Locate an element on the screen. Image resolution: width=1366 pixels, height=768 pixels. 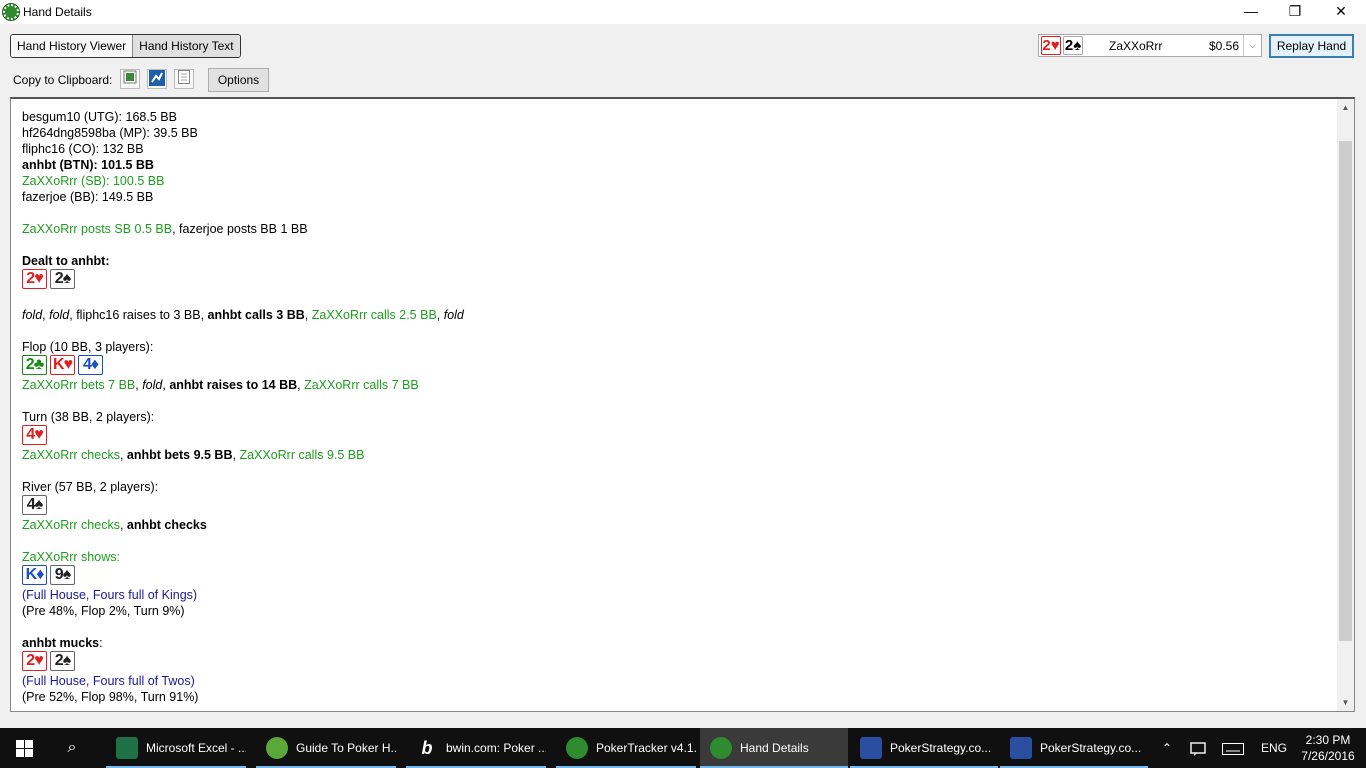
turn-cards: 4♥ is located at coordinates (672, 435).